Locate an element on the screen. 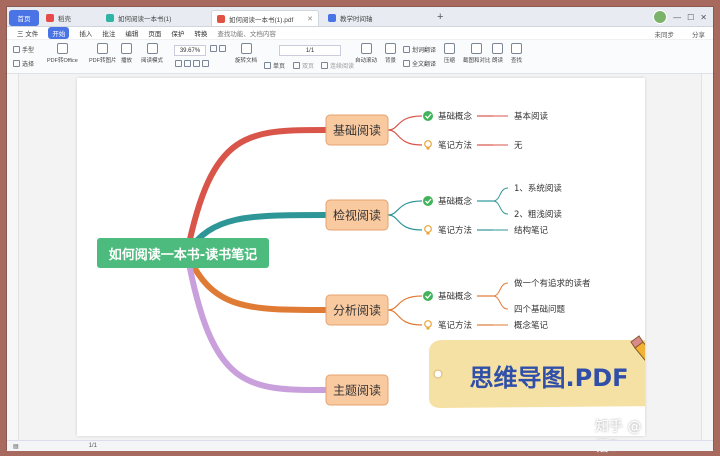 The image size is (720, 456). menu-convert: 转换 is located at coordinates (200, 33).